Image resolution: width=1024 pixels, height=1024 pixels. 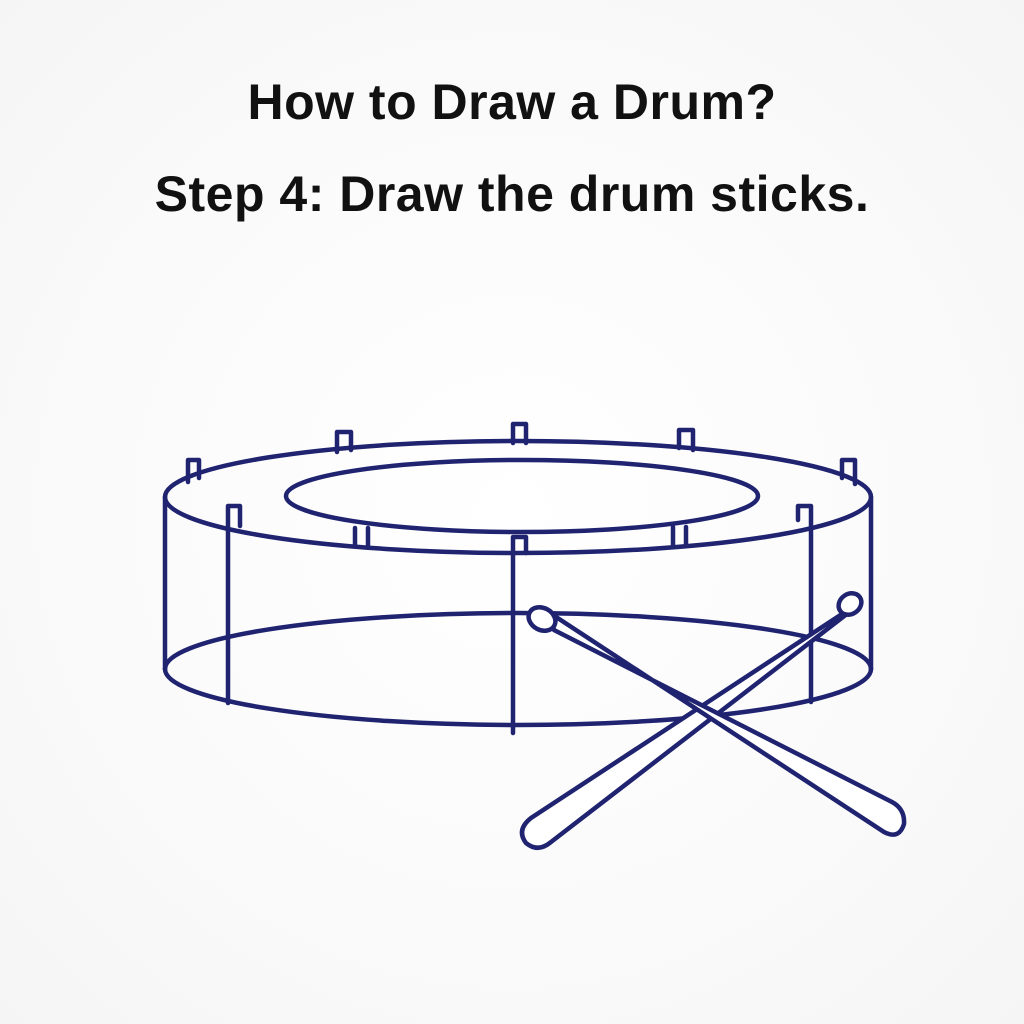 I want to click on drum-head, so click(x=522, y=496).